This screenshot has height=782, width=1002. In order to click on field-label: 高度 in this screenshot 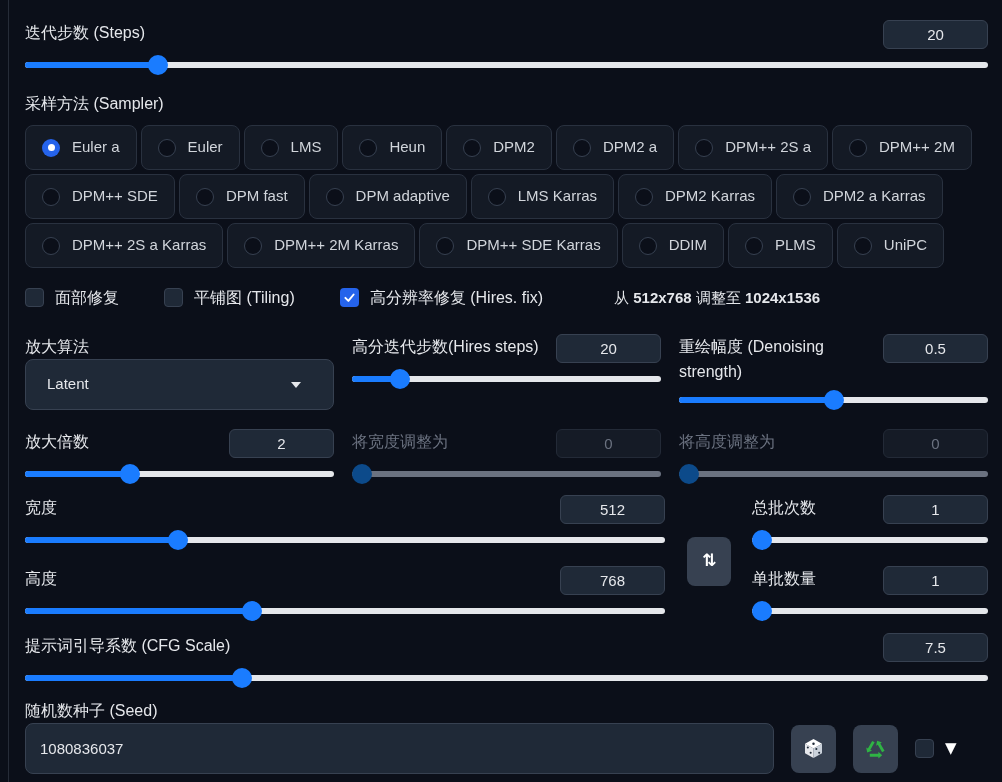, I will do `click(41, 579)`.